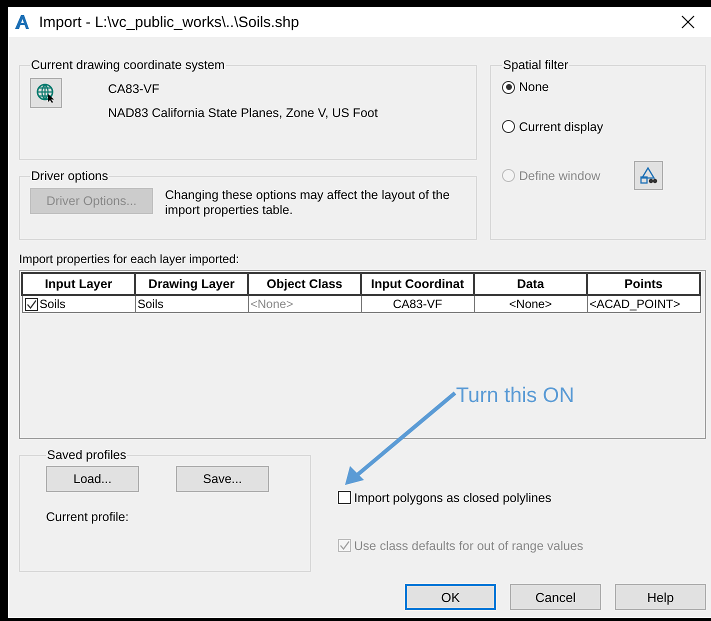 The image size is (711, 621). Describe the element at coordinates (129, 259) in the screenshot. I see `table-caption: Import properties for each layer imported:` at that location.